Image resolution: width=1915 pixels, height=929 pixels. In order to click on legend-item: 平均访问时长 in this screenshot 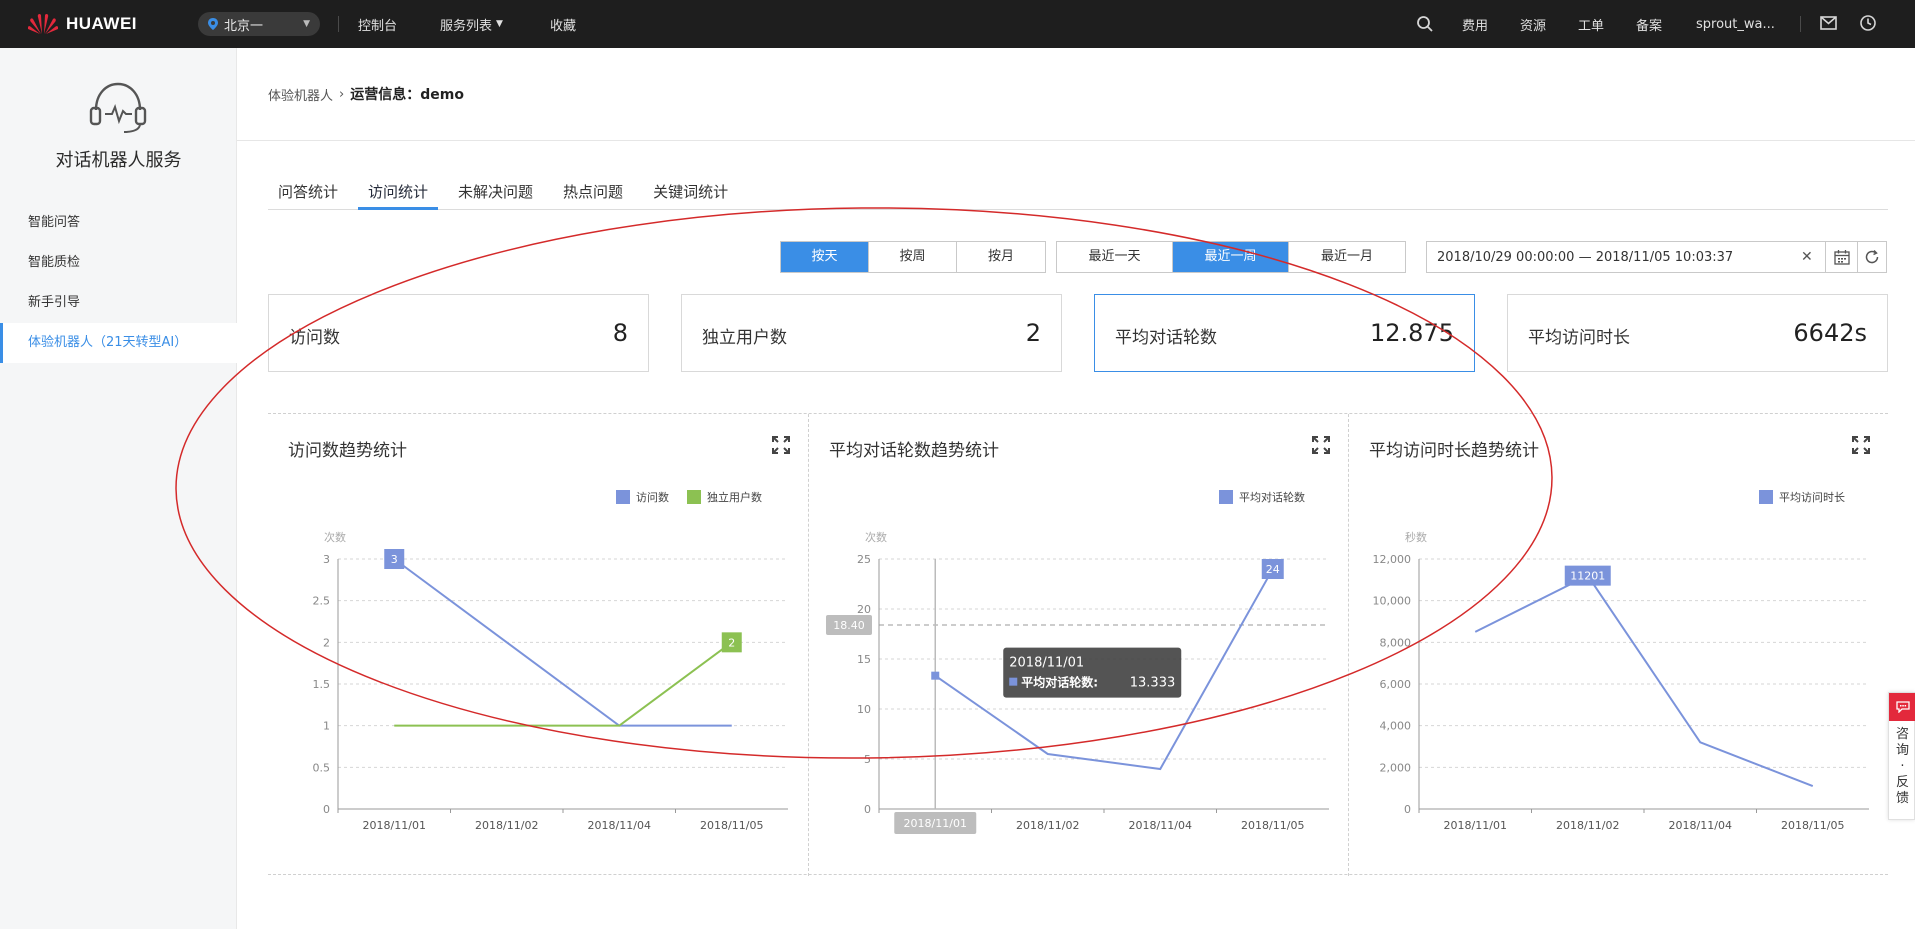, I will do `click(1812, 497)`.